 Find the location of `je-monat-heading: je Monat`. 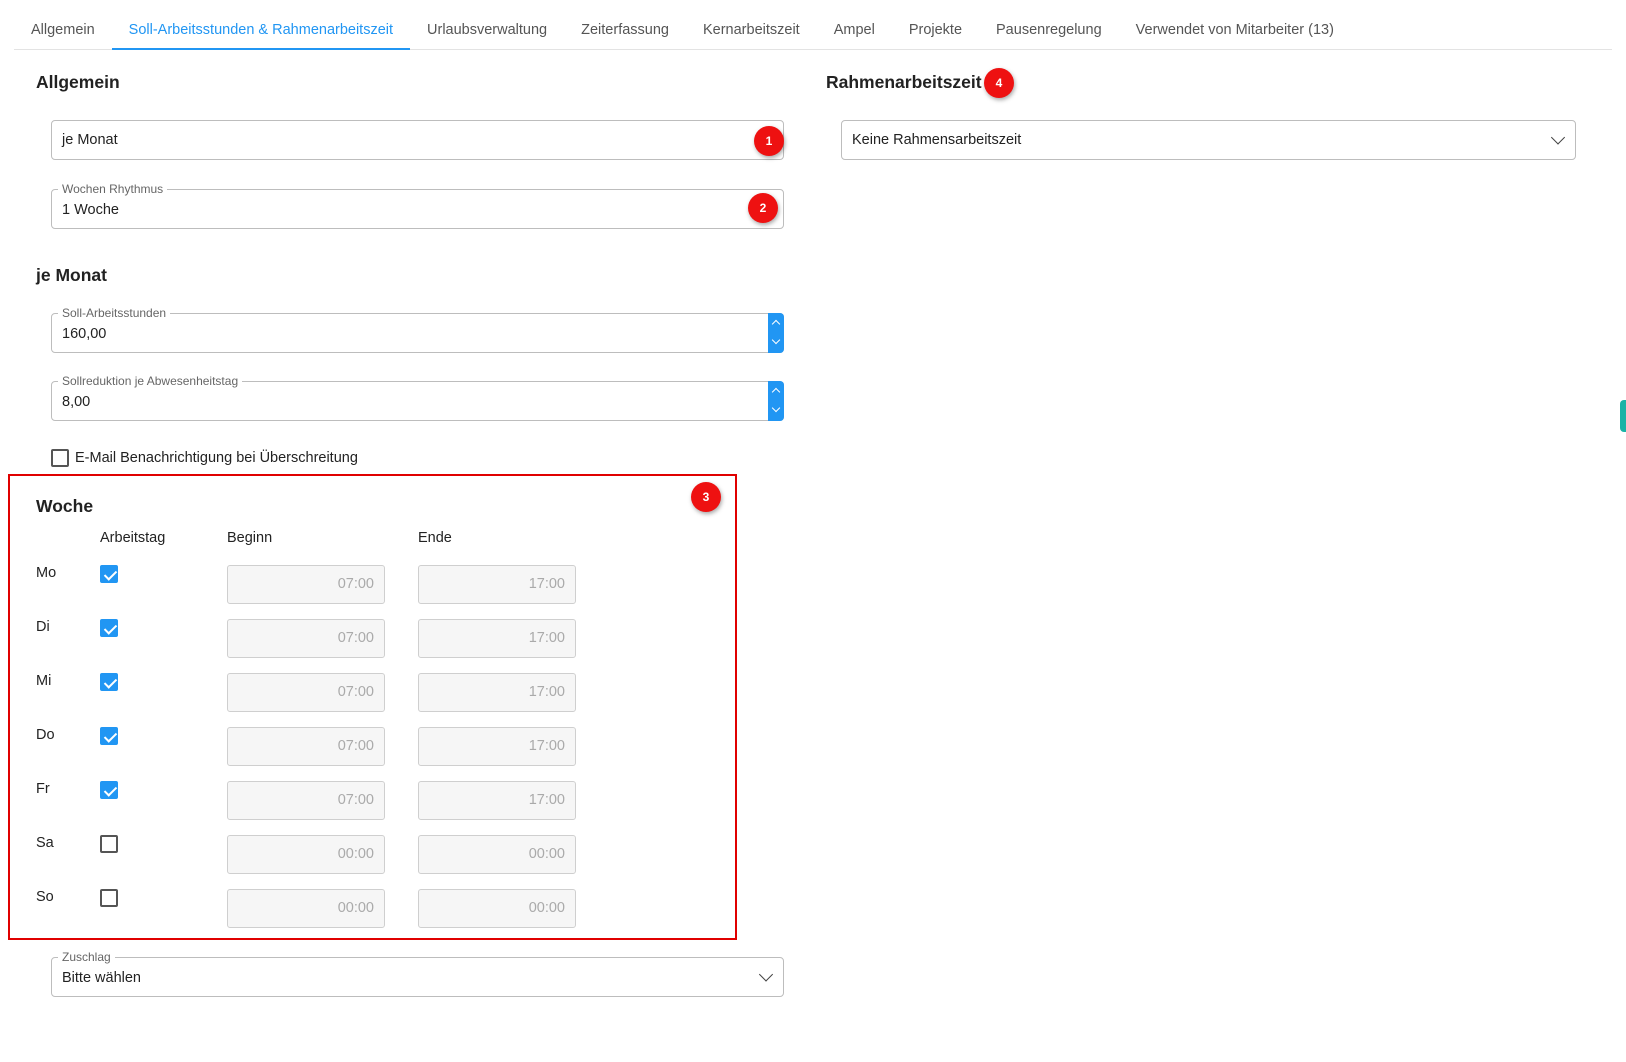

je-monat-heading: je Monat is located at coordinates (71, 275).